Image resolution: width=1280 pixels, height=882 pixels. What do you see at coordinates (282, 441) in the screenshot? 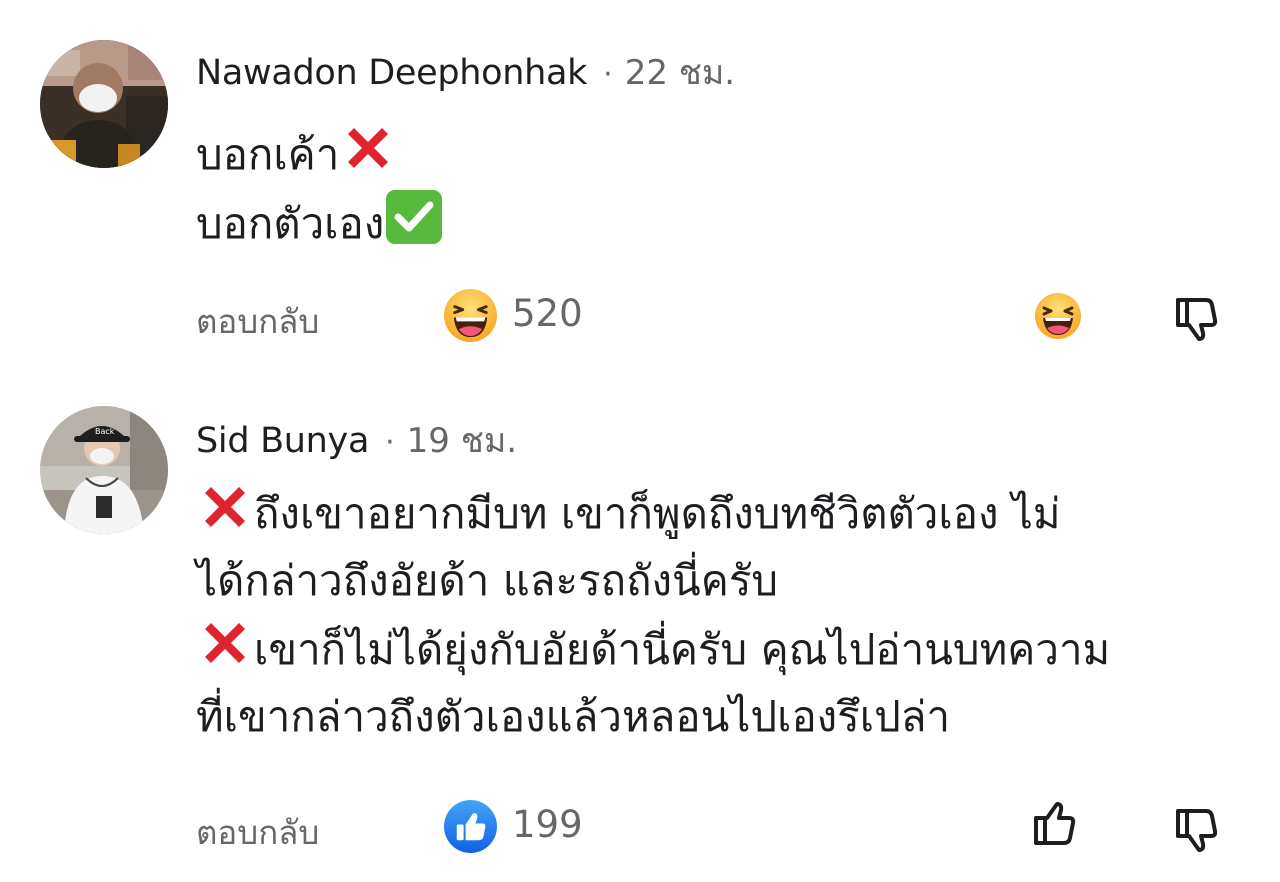
I see `author-name: Sid Bunya` at bounding box center [282, 441].